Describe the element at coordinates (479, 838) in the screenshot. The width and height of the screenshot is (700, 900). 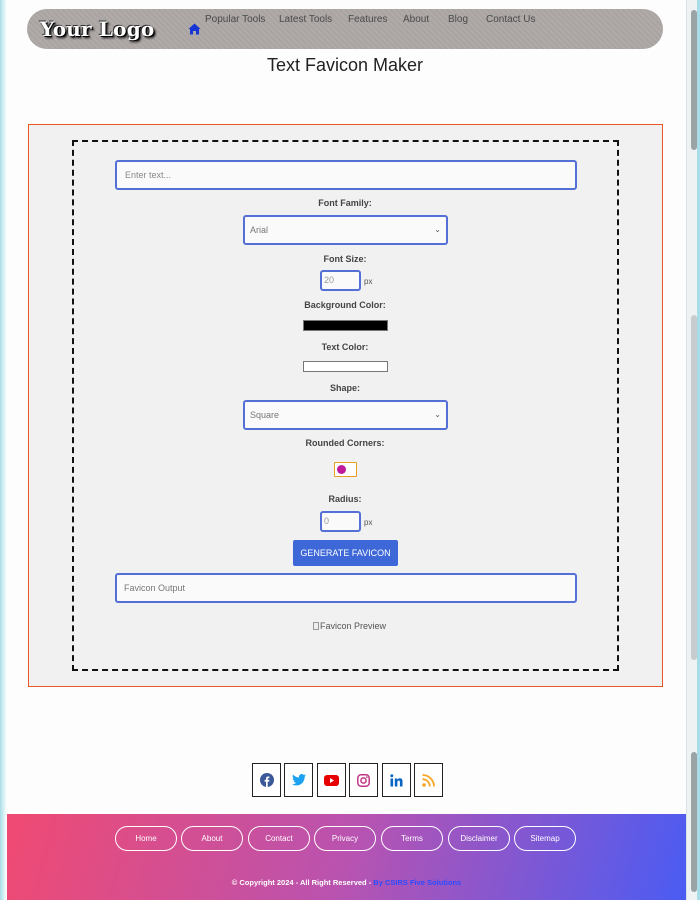
I see `footer-link-disclaimer: Disclaimer` at that location.